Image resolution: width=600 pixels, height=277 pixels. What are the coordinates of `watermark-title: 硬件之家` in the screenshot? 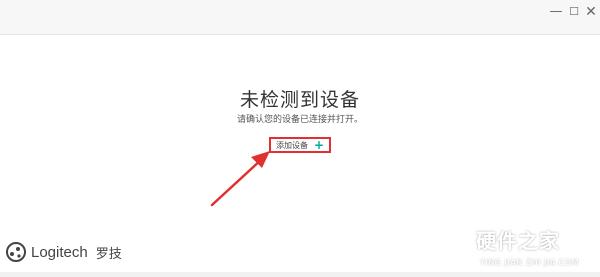 It's located at (518, 241).